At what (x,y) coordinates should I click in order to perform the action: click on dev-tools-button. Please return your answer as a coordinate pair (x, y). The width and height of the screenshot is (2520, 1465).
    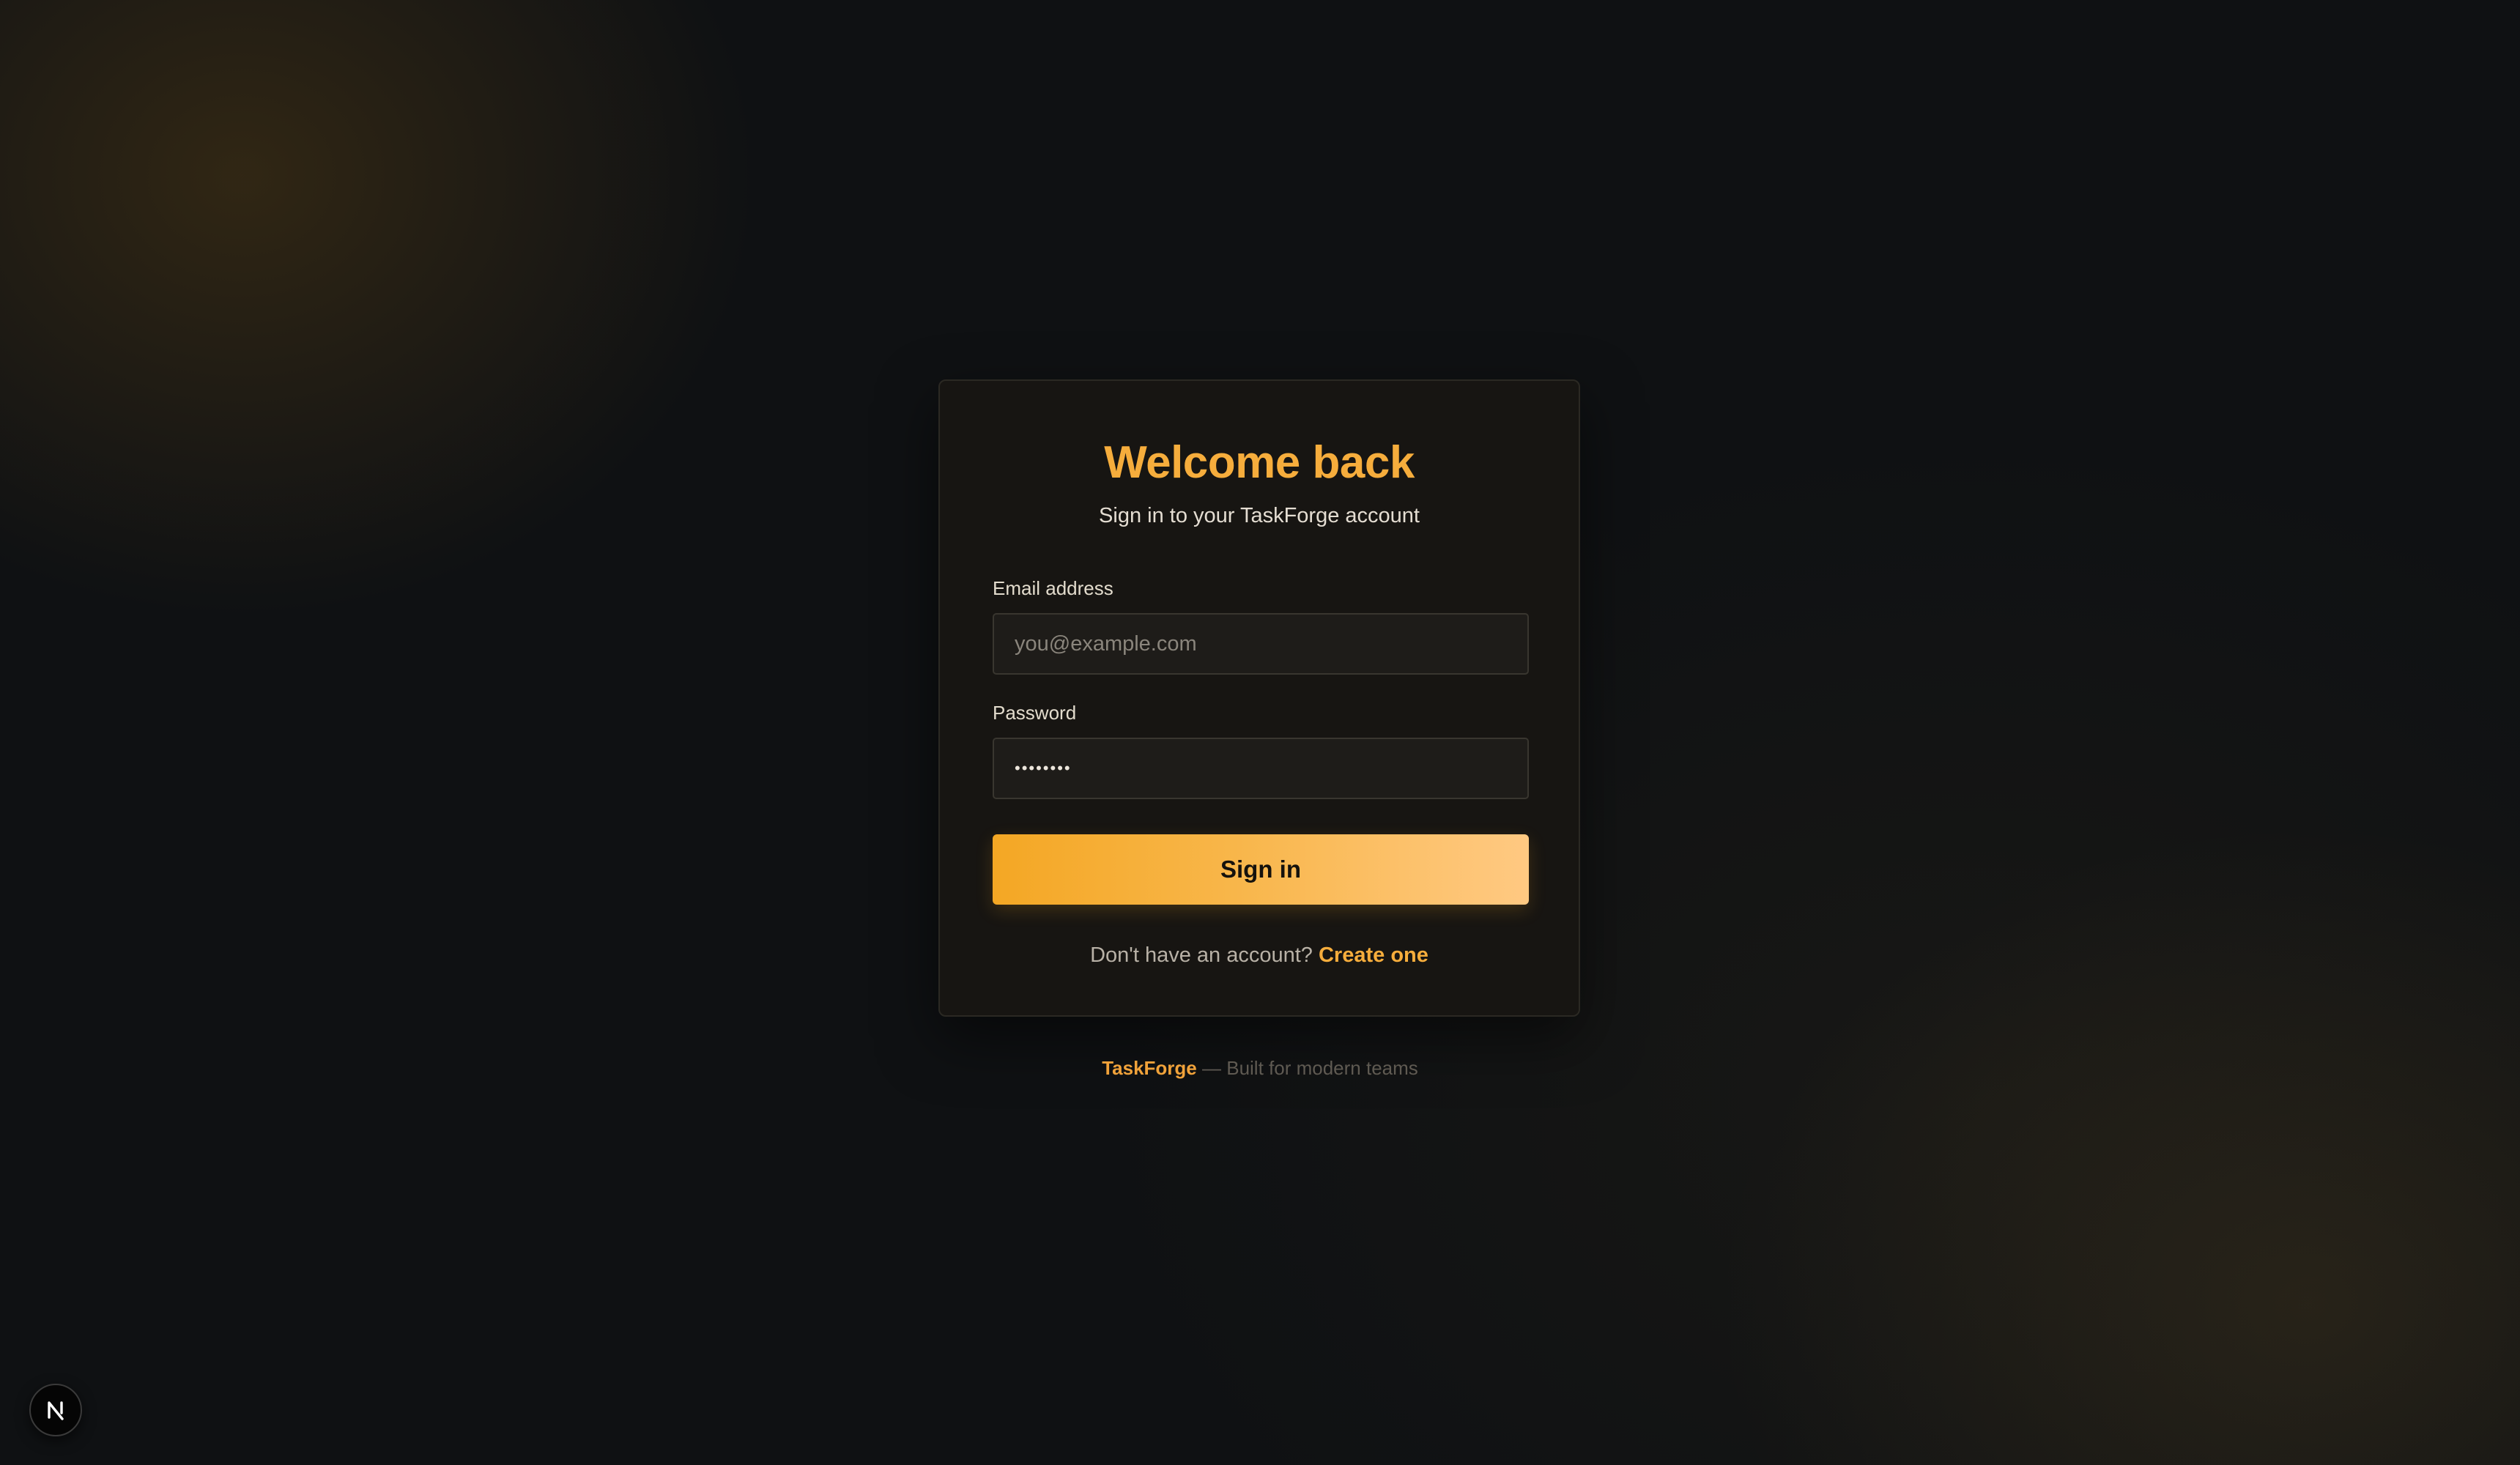
    Looking at the image, I should click on (55, 1410).